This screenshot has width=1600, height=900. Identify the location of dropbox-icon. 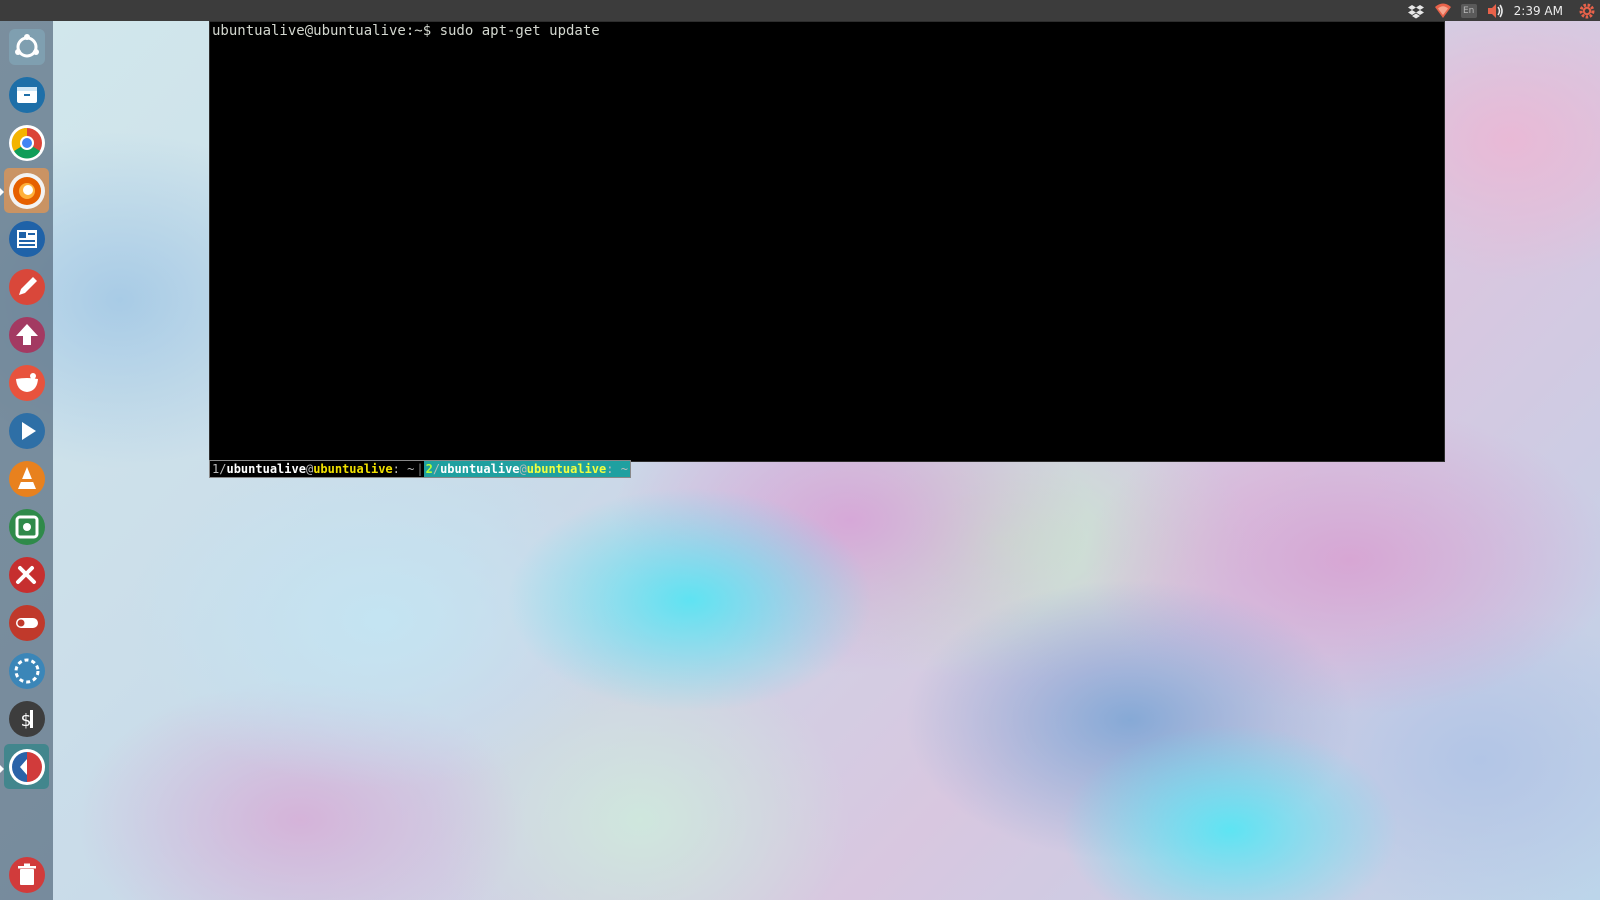
(1416, 11).